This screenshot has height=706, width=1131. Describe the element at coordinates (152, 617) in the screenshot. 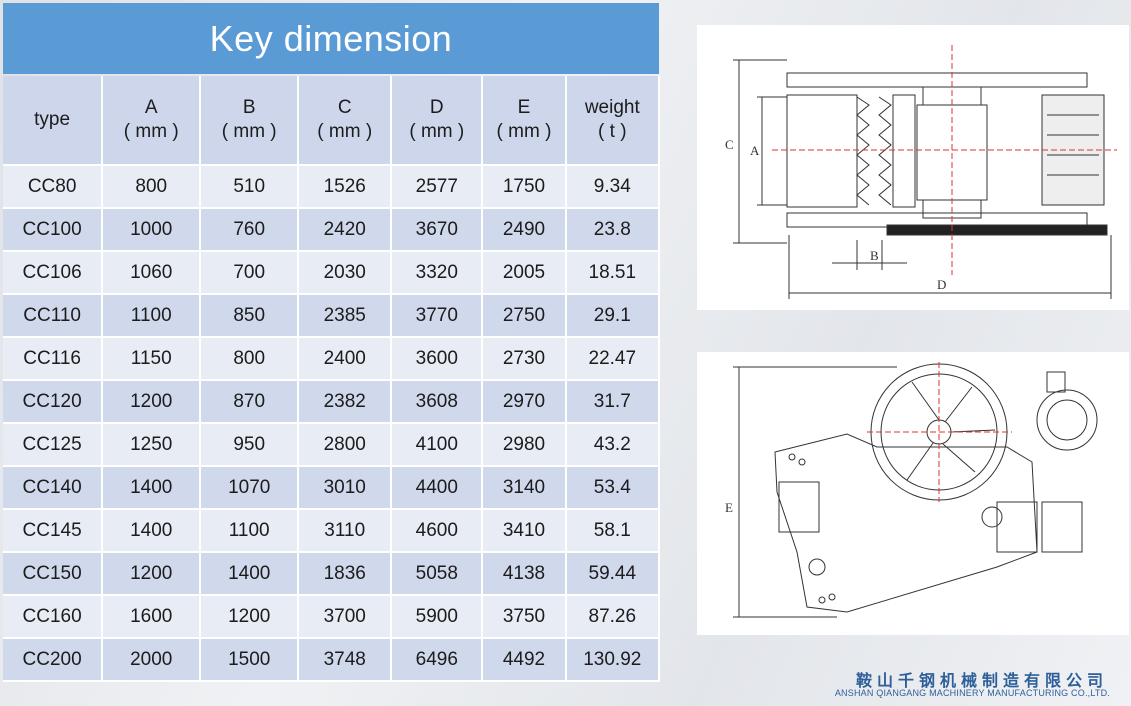

I see `table-cell: 1600` at that location.